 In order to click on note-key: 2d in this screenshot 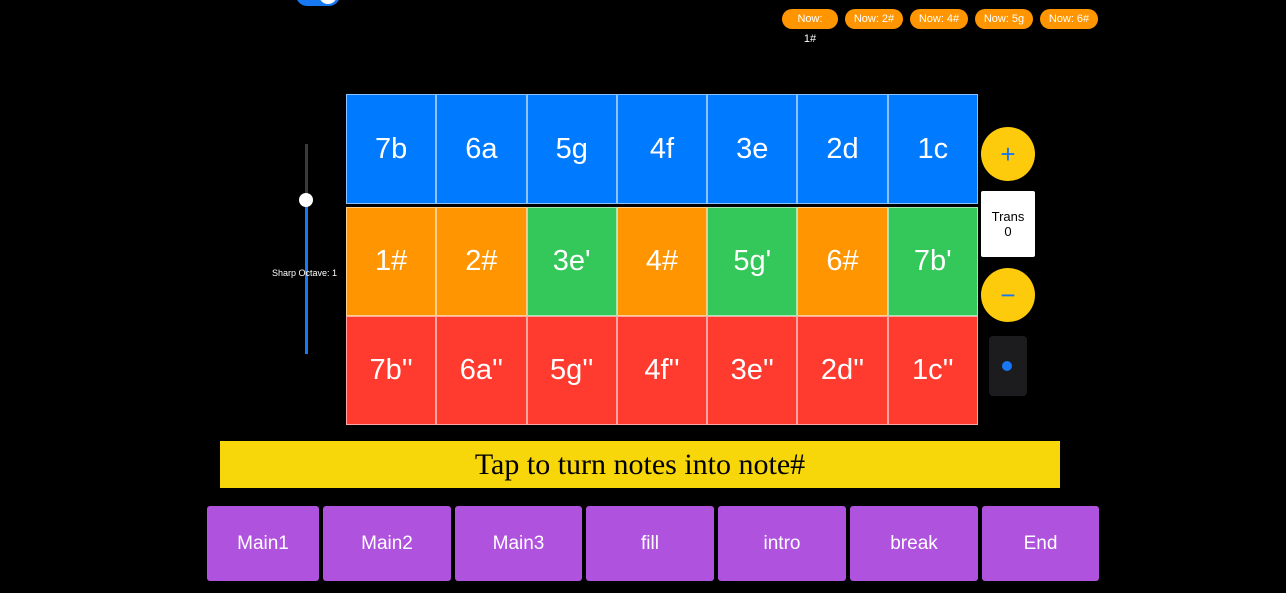, I will do `click(842, 149)`.